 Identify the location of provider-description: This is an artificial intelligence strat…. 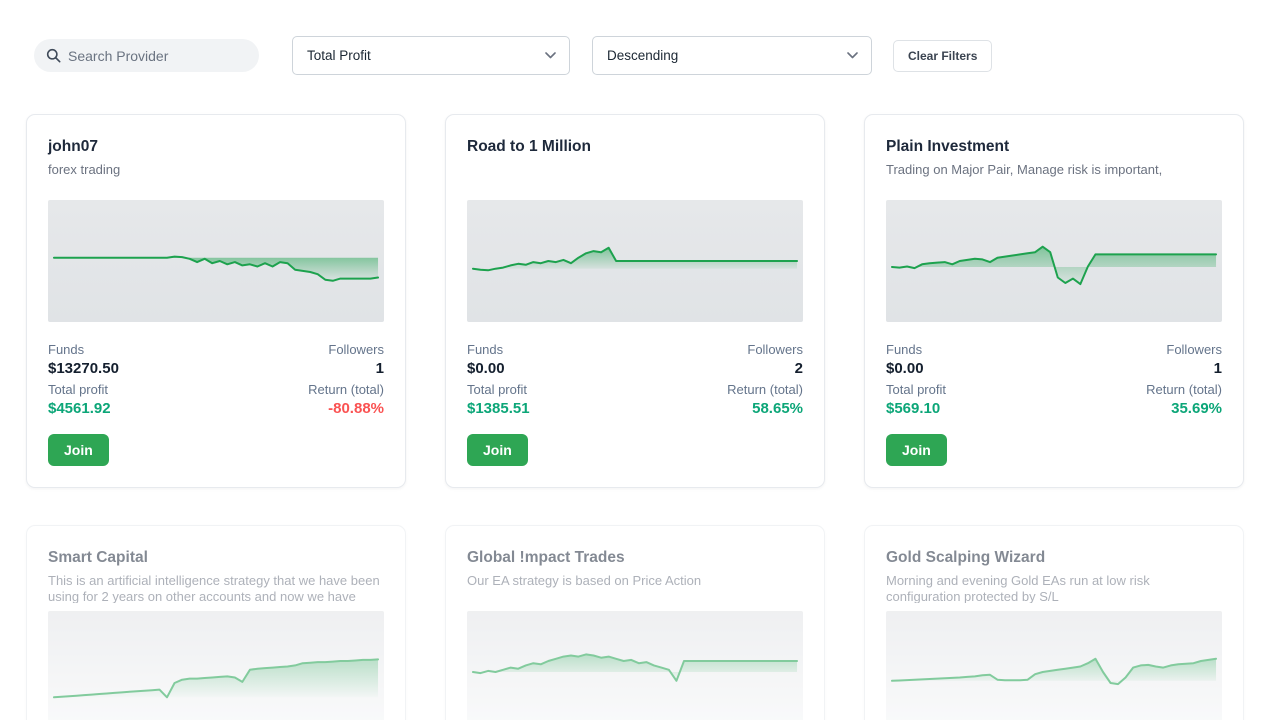
(214, 588).